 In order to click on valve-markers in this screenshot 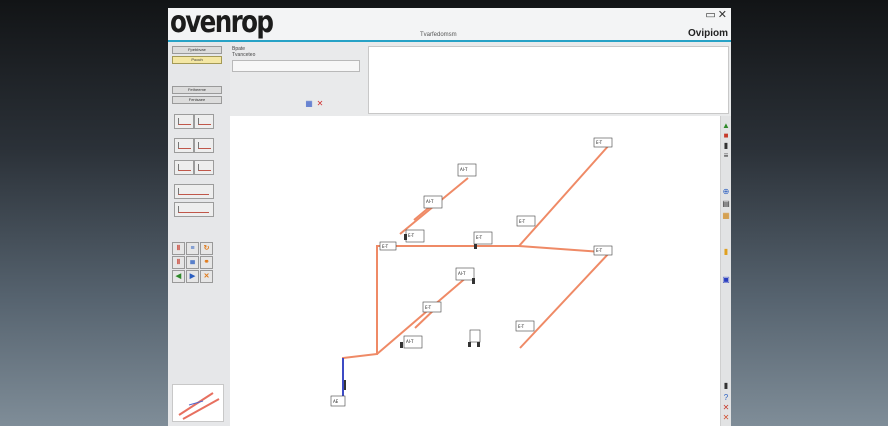, I will do `click(412, 312)`.